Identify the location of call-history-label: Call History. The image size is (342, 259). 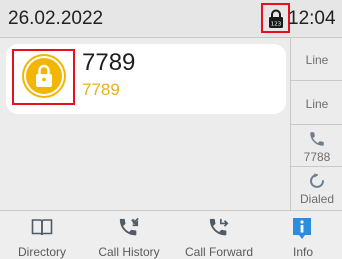
(129, 252).